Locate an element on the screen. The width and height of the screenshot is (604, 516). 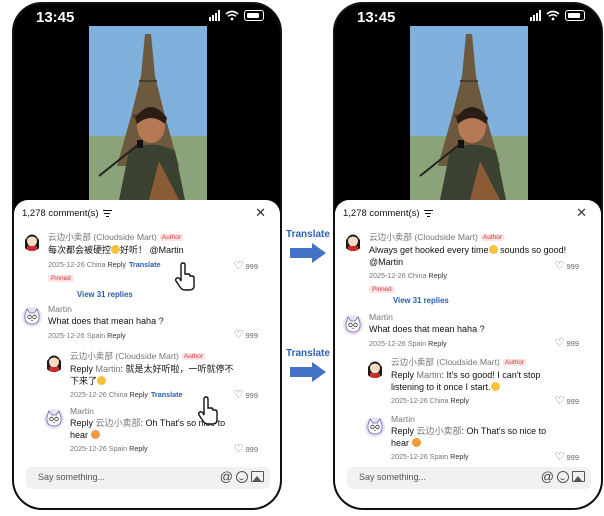
comment-mention: @Martin is located at coordinates (386, 262).